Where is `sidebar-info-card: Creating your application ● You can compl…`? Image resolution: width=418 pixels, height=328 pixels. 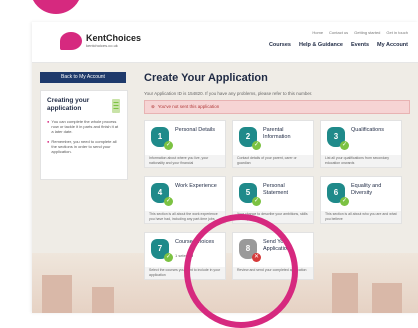 sidebar-info-card: Creating your application ● You can compl… is located at coordinates (84, 135).